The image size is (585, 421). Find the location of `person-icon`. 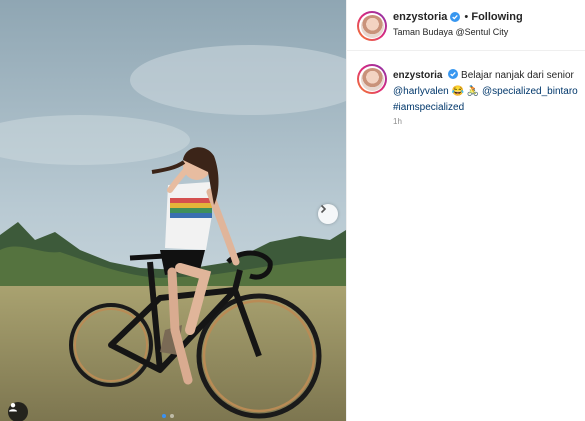

person-icon is located at coordinates (13, 407).